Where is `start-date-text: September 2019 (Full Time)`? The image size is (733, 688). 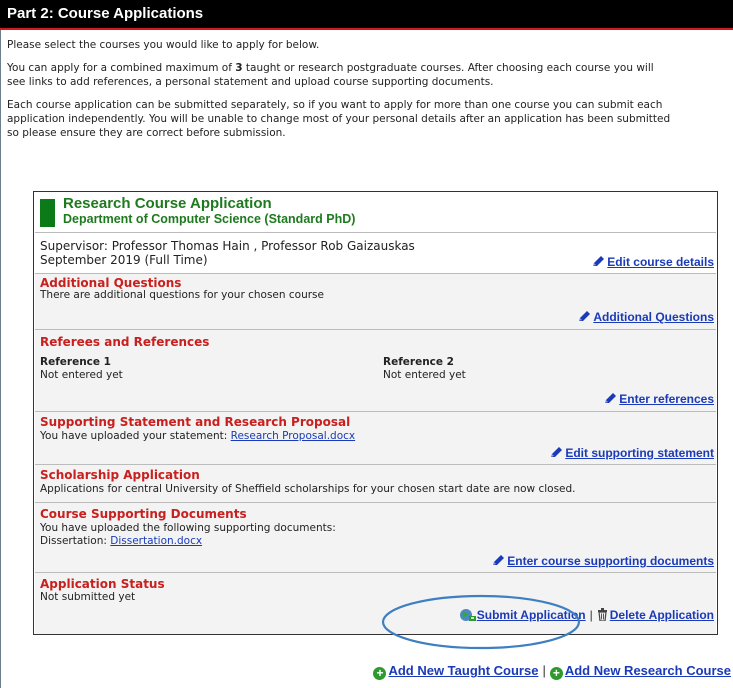 start-date-text: September 2019 (Full Time) is located at coordinates (124, 260).